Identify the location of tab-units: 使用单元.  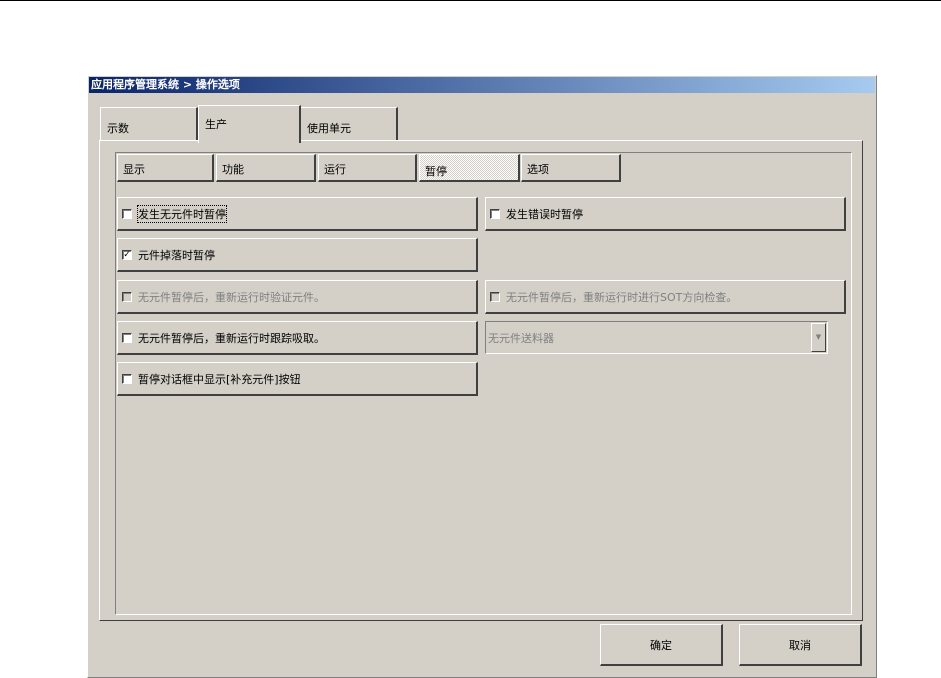
(349, 124).